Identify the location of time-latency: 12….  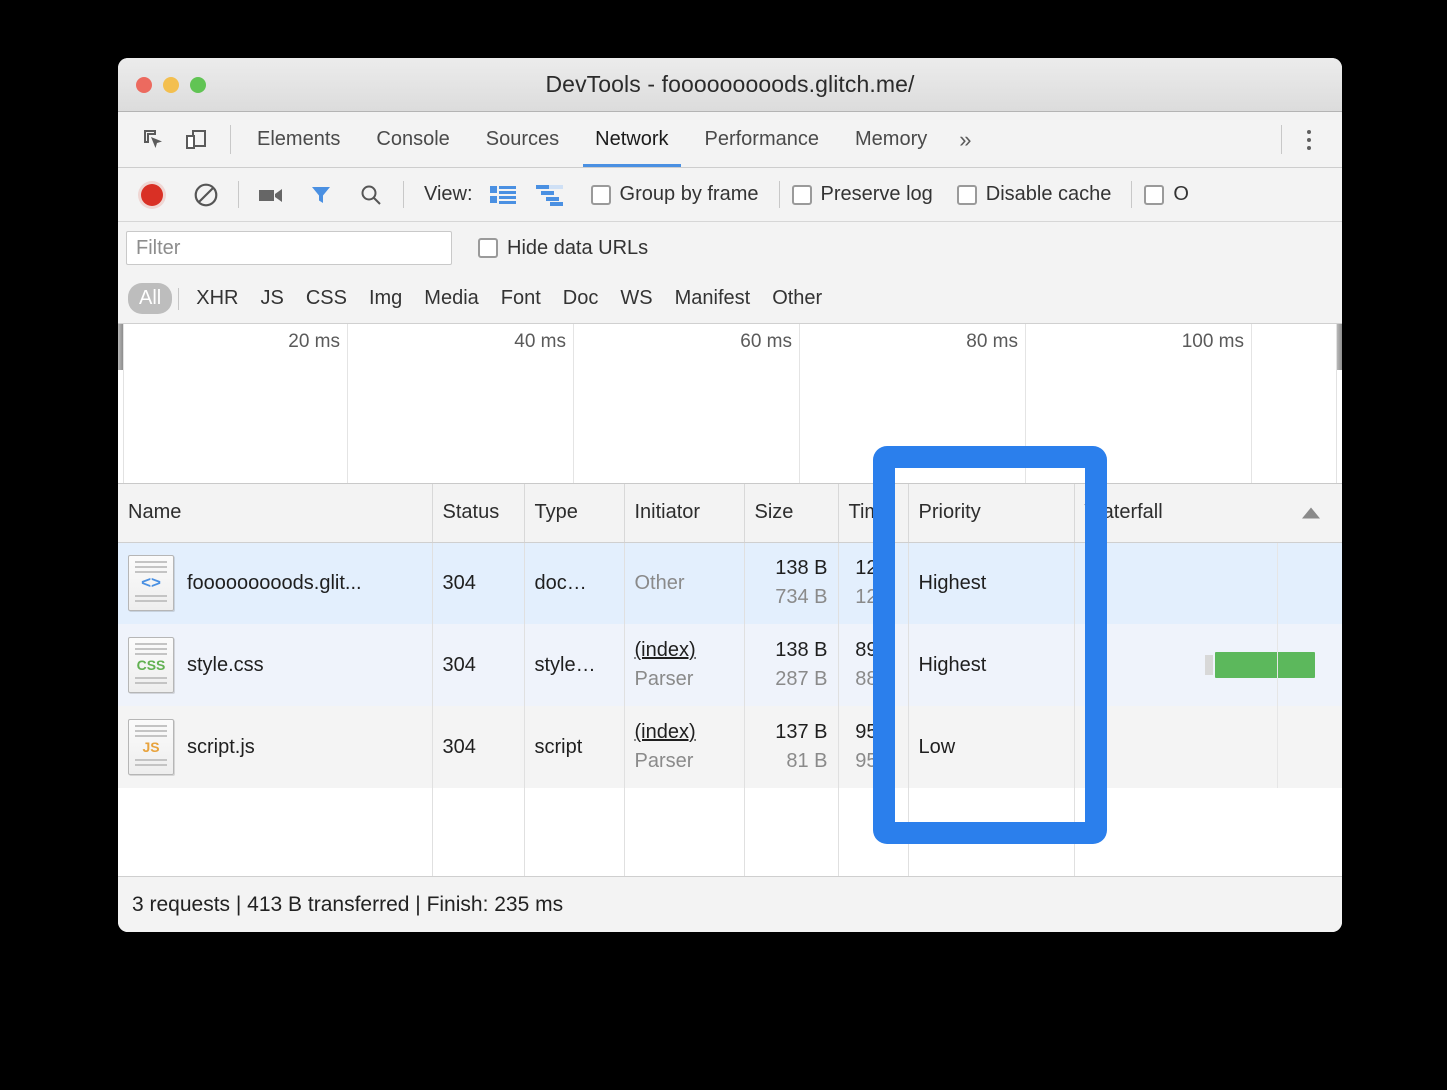
(876, 597).